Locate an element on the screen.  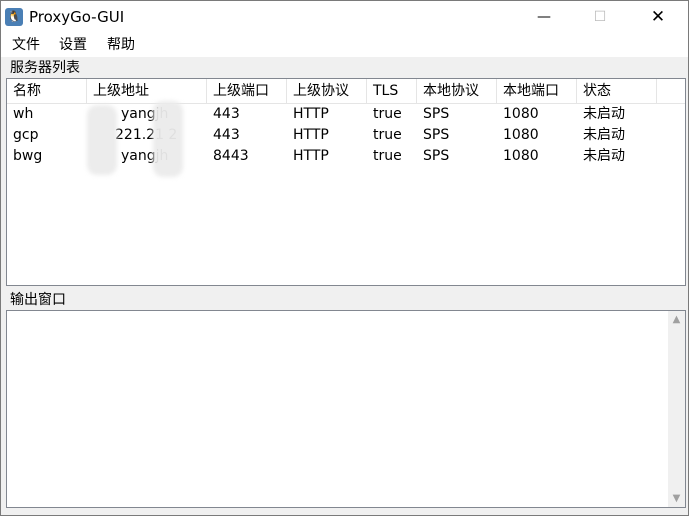
title-bar: 🐧 ProxyGo-GUI — ☐ ✕ is located at coordinates (344, 17).